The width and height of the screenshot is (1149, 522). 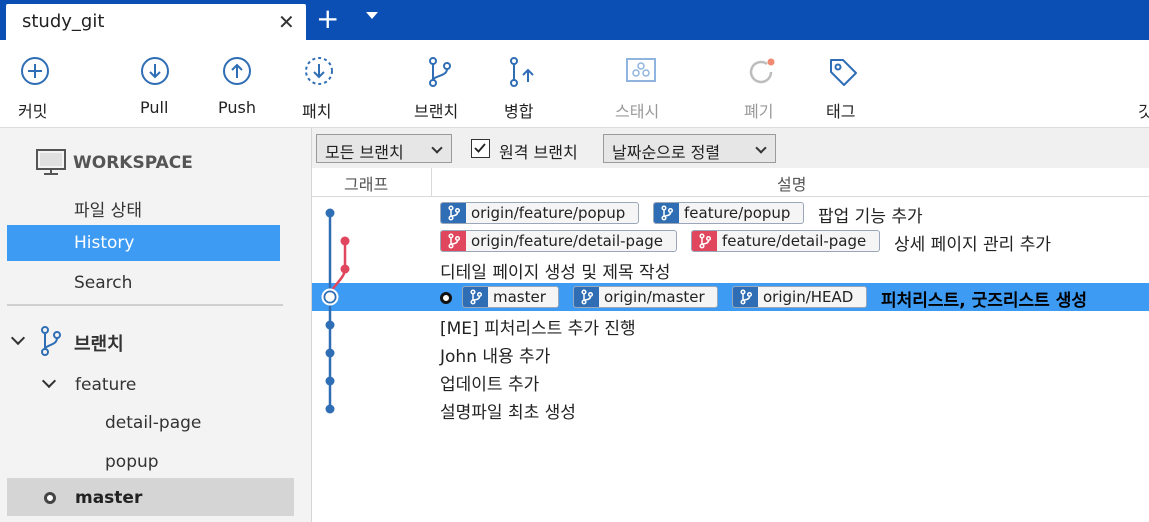 I want to click on ref-label: origin/feature/popup, so click(x=539, y=213).